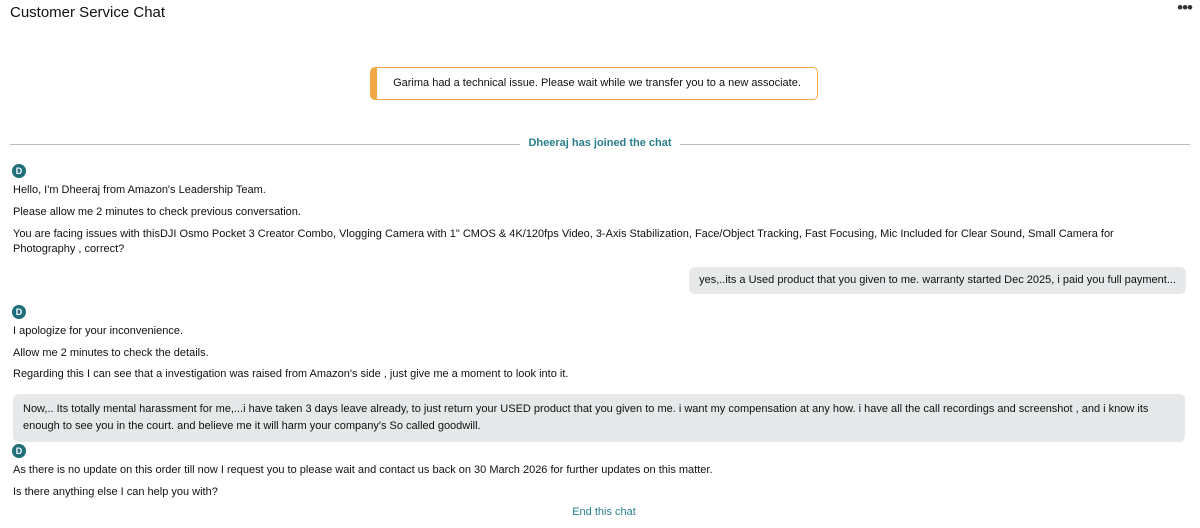  Describe the element at coordinates (88, 12) in the screenshot. I see `chat-title: Customer Service Chat` at that location.